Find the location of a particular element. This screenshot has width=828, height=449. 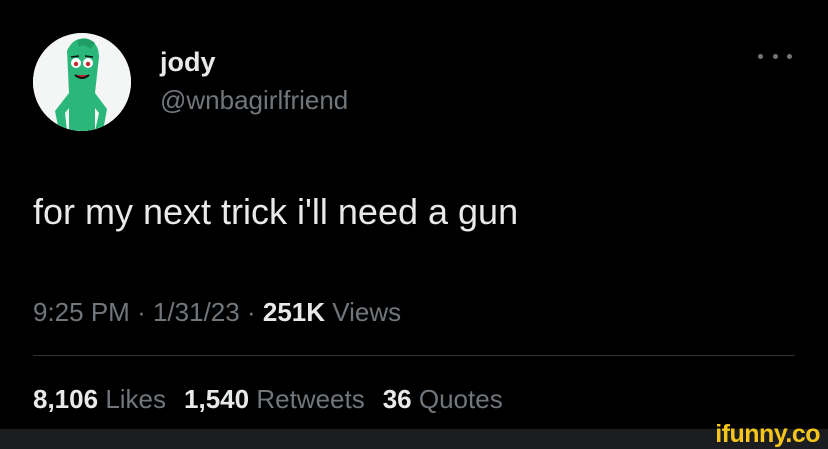

ifunny-watermark: ifunny.co is located at coordinates (767, 434).